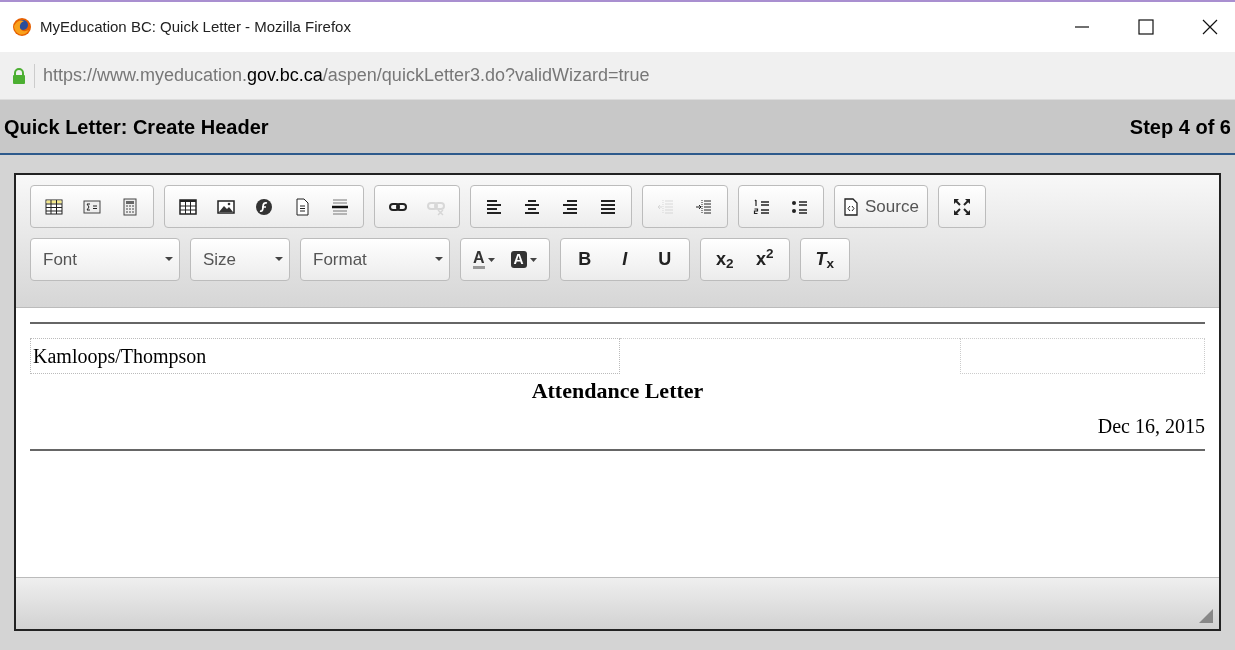 Image resolution: width=1235 pixels, height=650 pixels. Describe the element at coordinates (1151, 426) in the screenshot. I see `letter-date: Dec 16, 2015` at that location.